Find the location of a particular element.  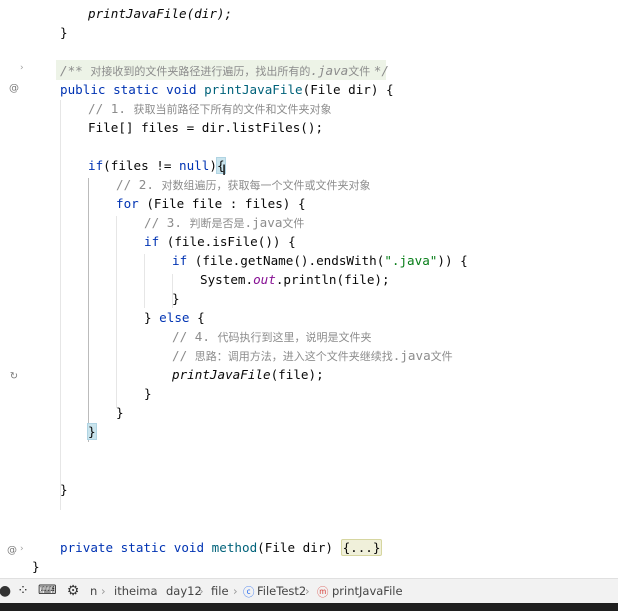

record-icon: ● is located at coordinates (7, 591).